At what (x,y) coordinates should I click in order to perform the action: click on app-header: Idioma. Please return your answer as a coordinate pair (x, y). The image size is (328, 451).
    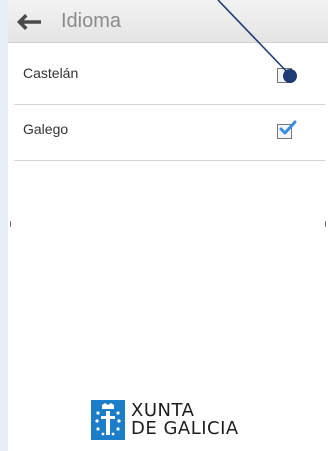
    Looking at the image, I should click on (168, 21).